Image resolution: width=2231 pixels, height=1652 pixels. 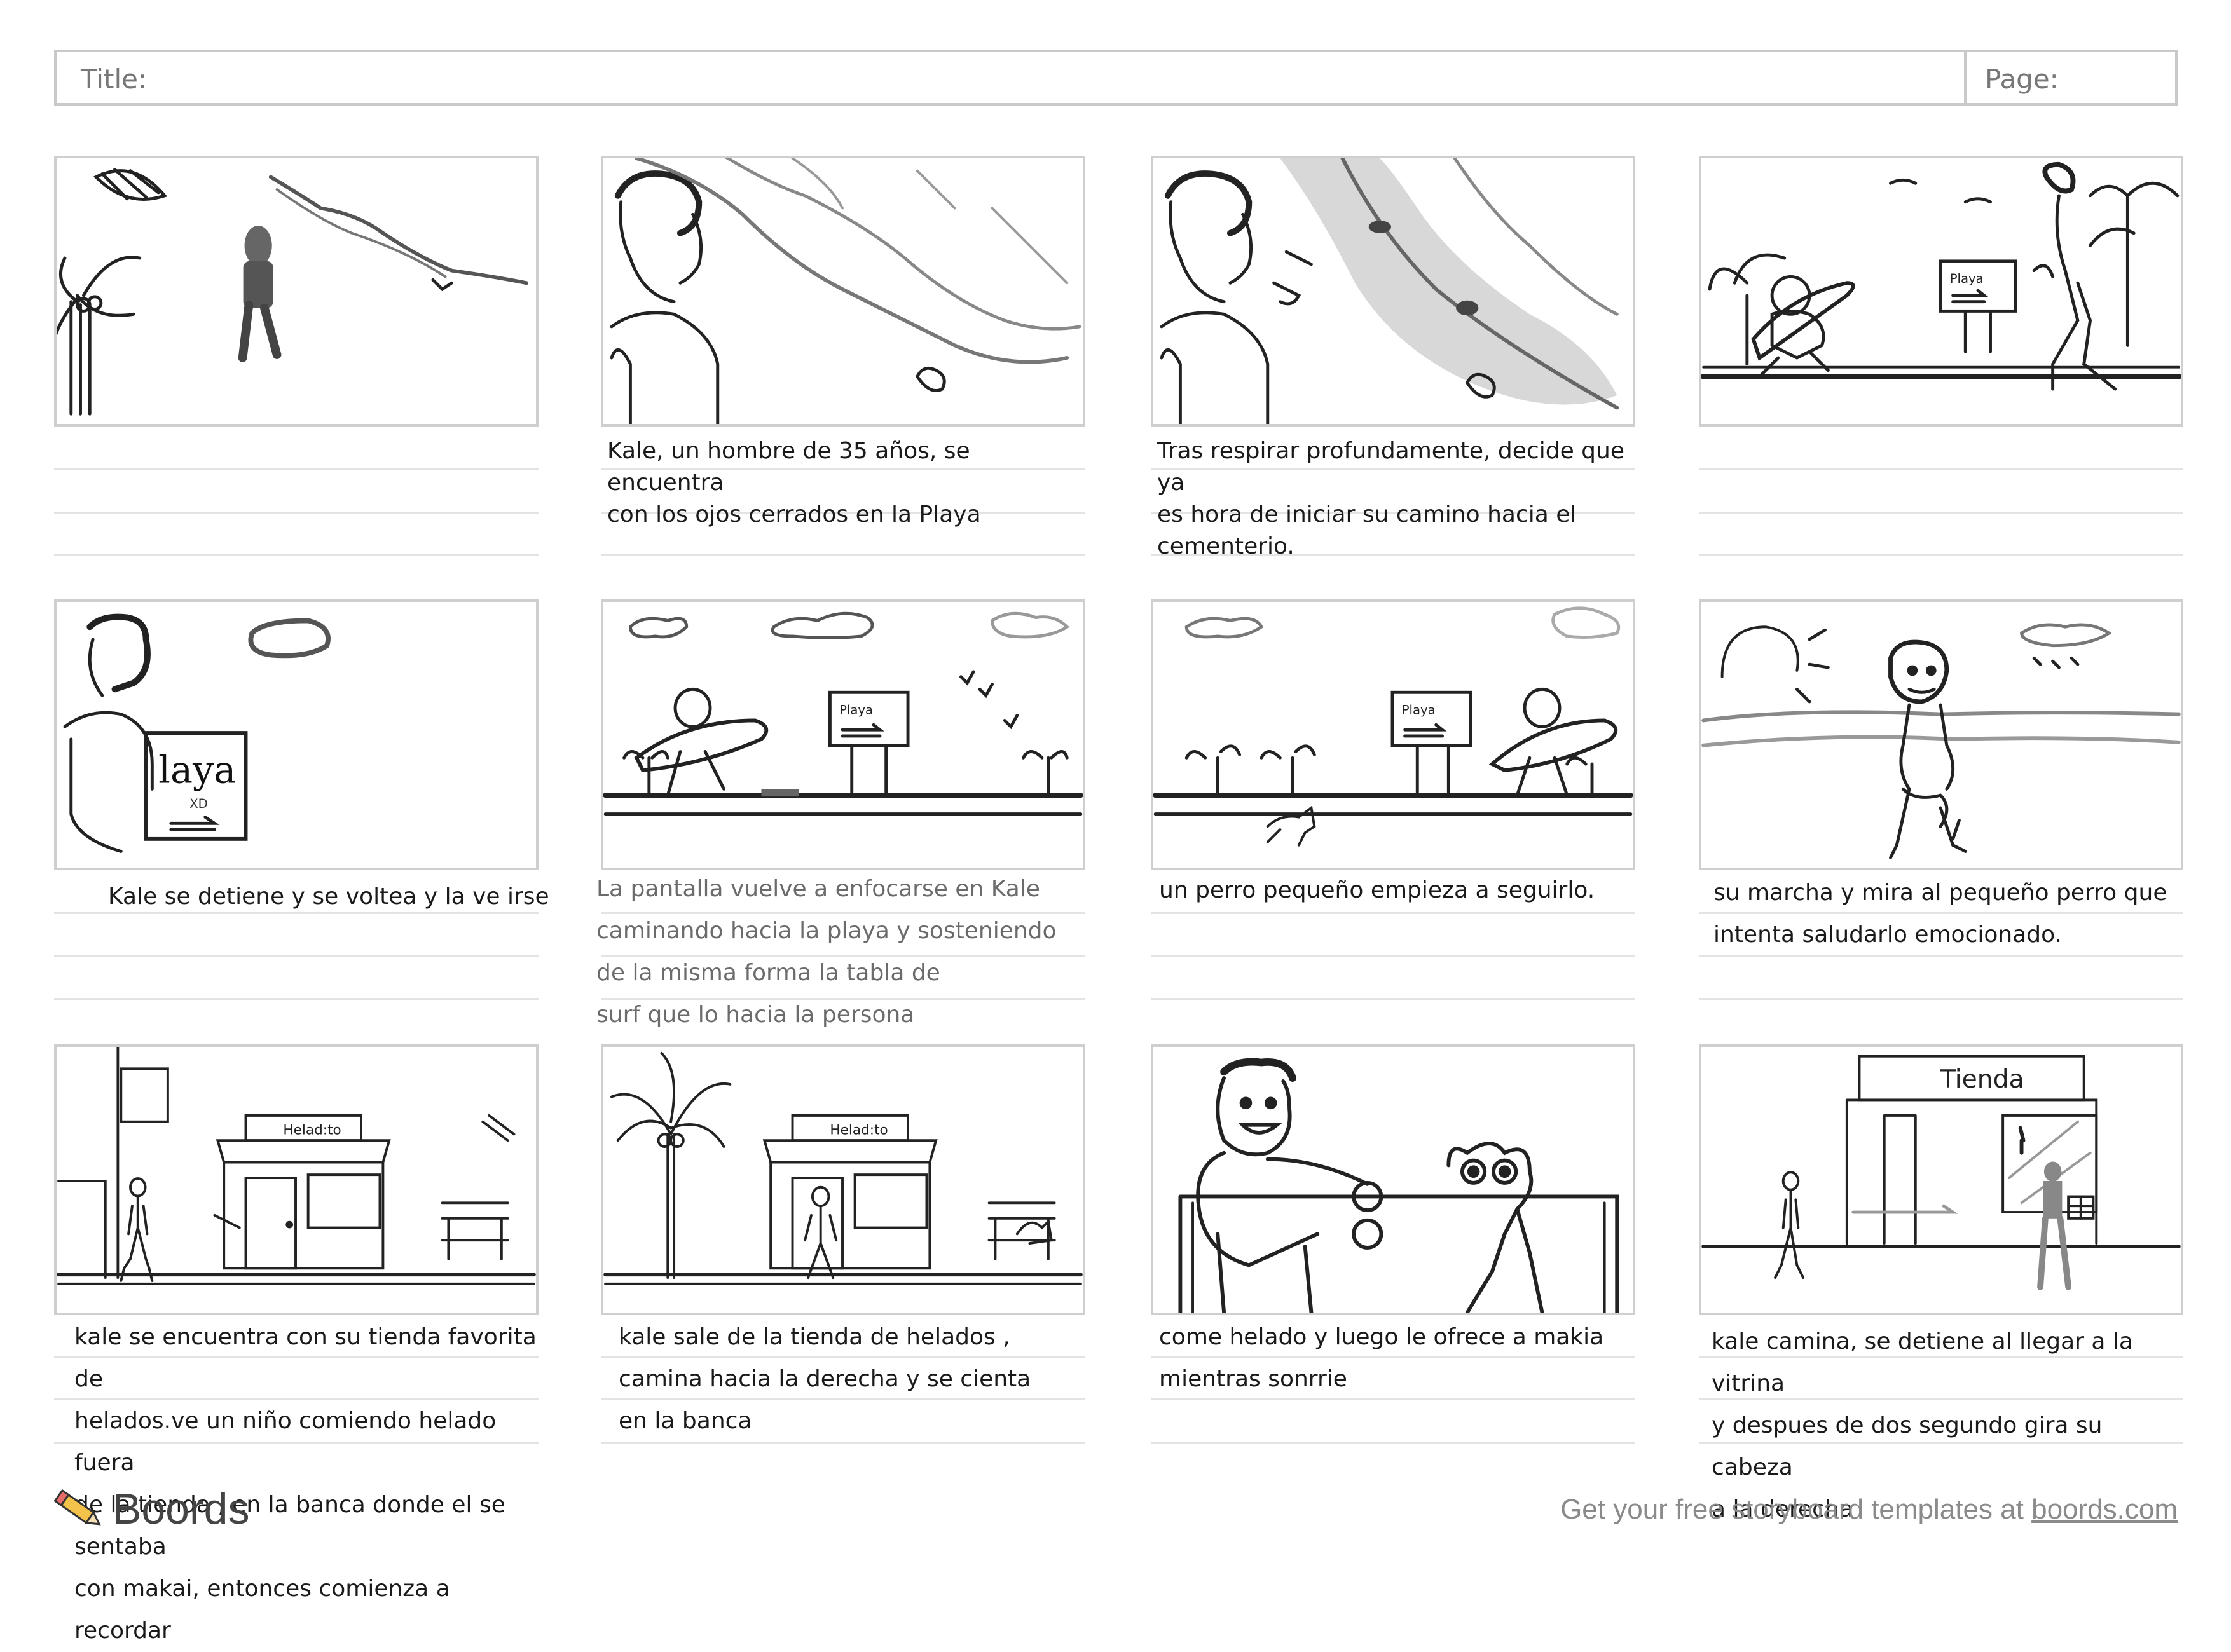 I want to click on footer-promo-link: boords.com, so click(x=2104, y=1509).